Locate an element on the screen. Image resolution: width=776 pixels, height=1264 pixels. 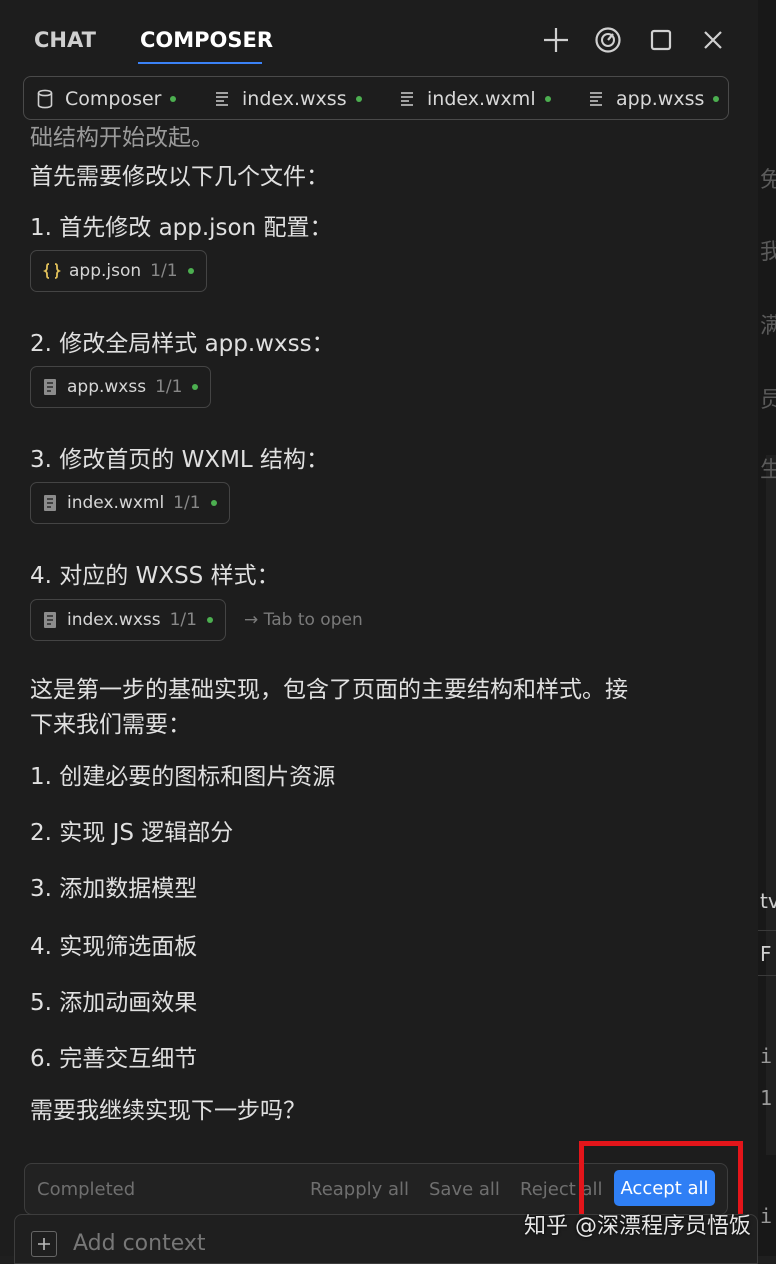
file-tab-label: index.wxml is located at coordinates (481, 99).